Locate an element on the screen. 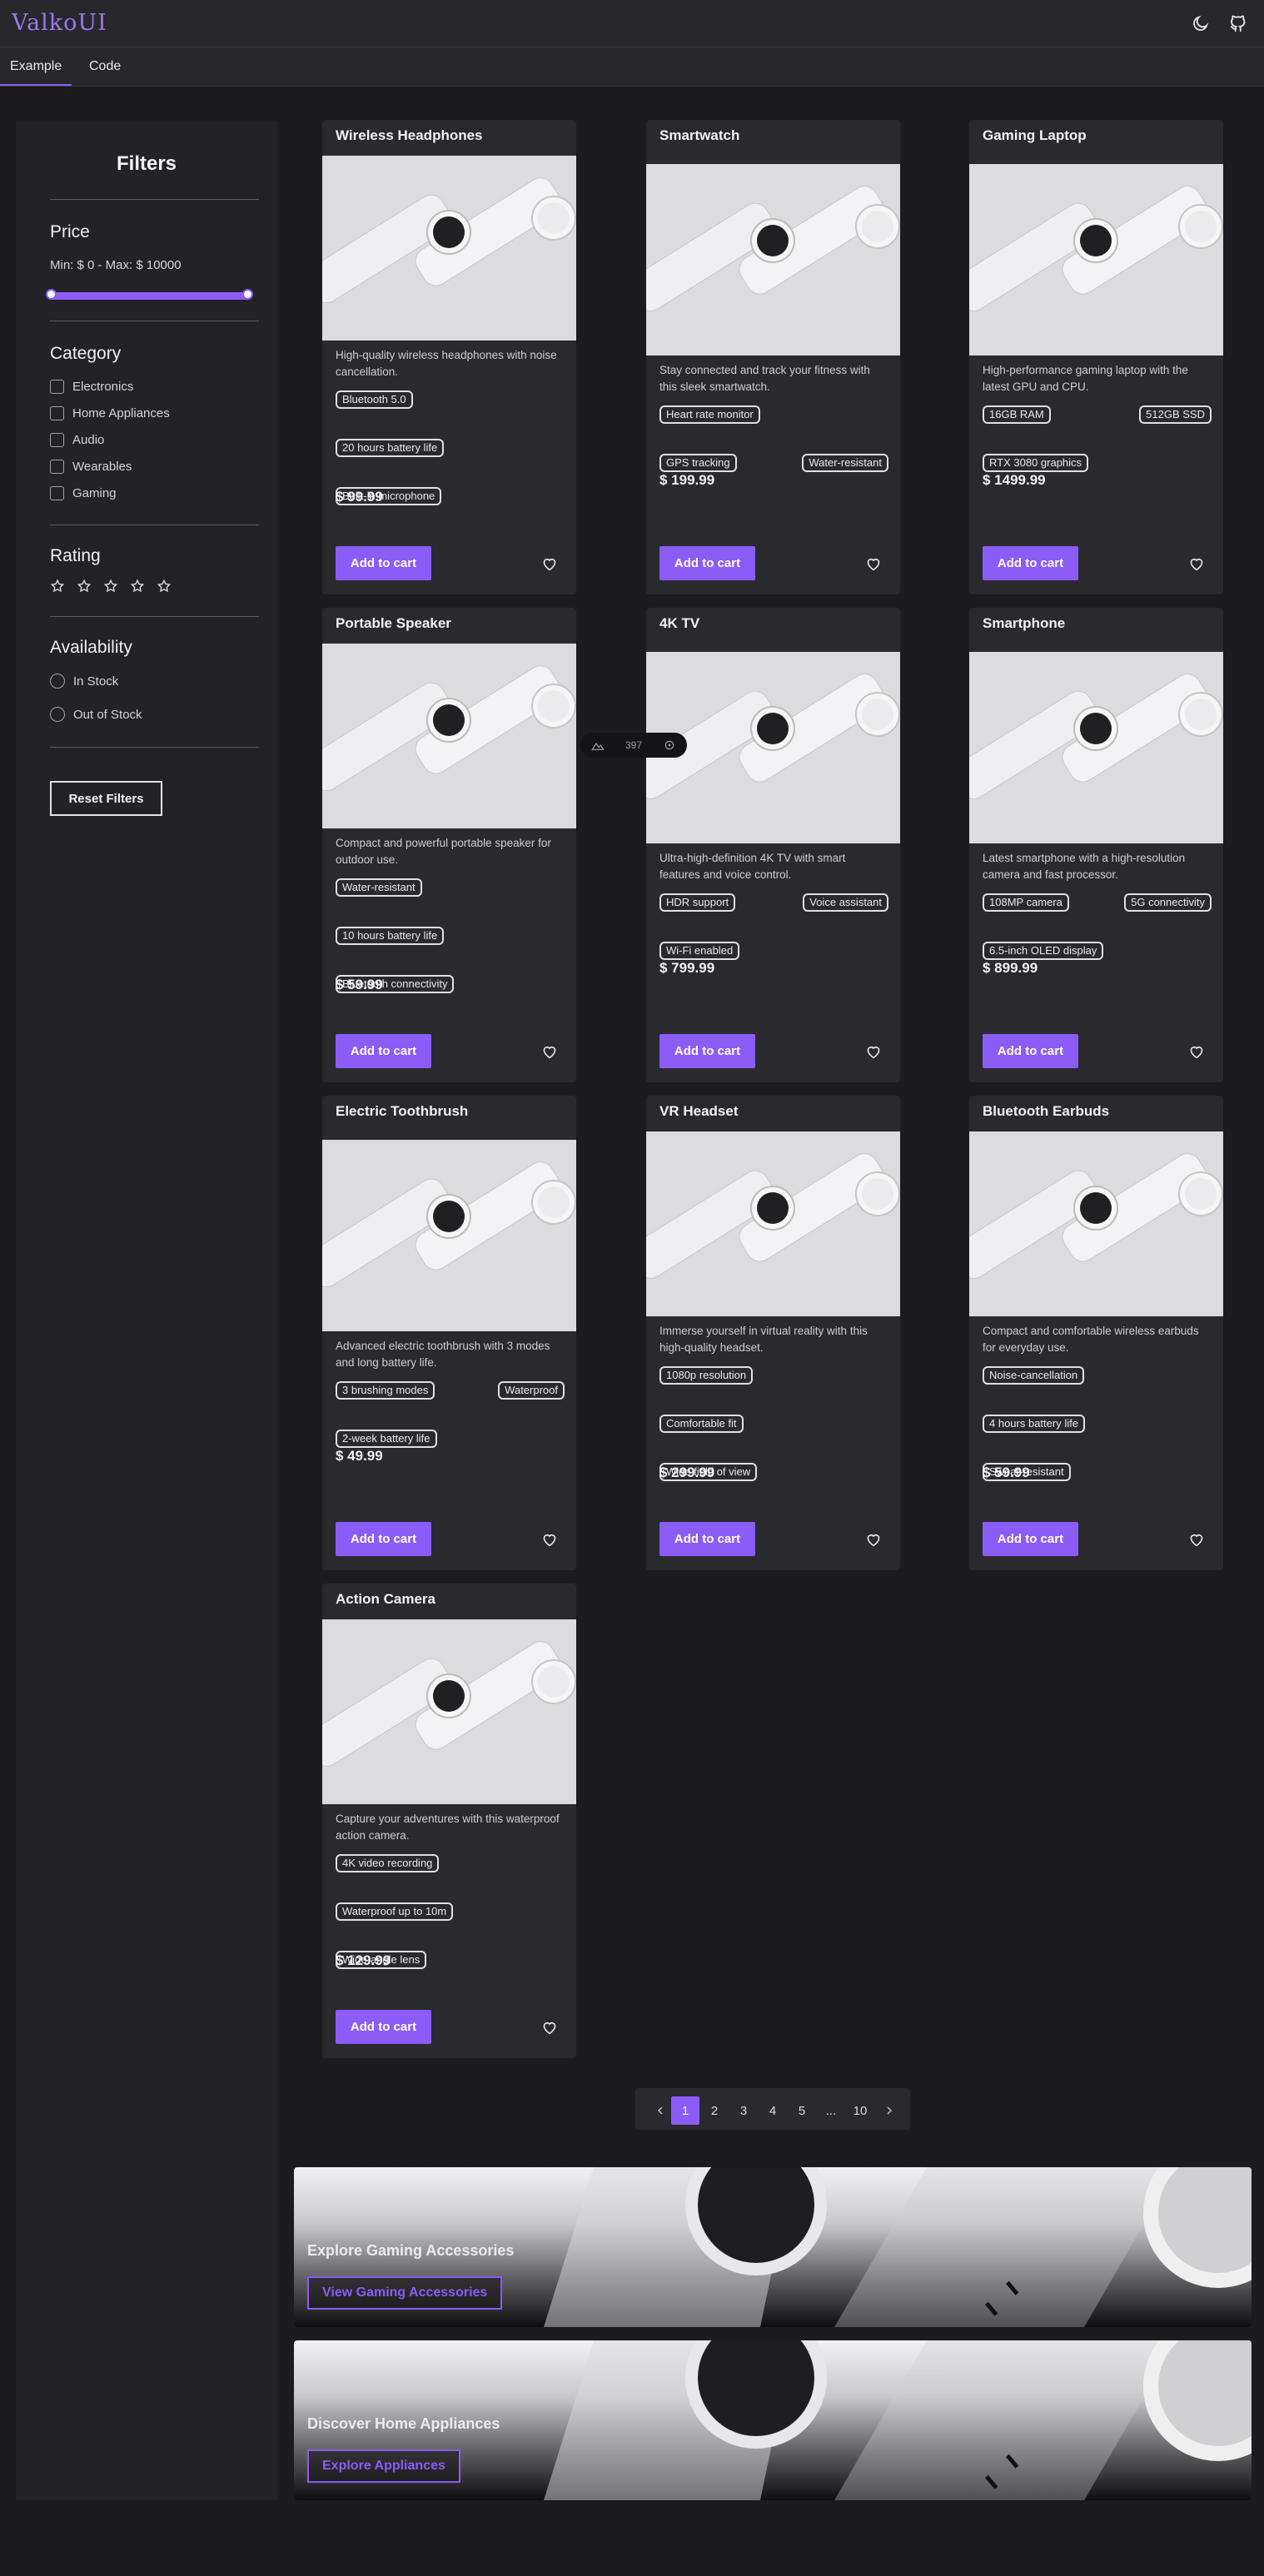 The image size is (1264, 2576). prev-page-button is located at coordinates (660, 2110).